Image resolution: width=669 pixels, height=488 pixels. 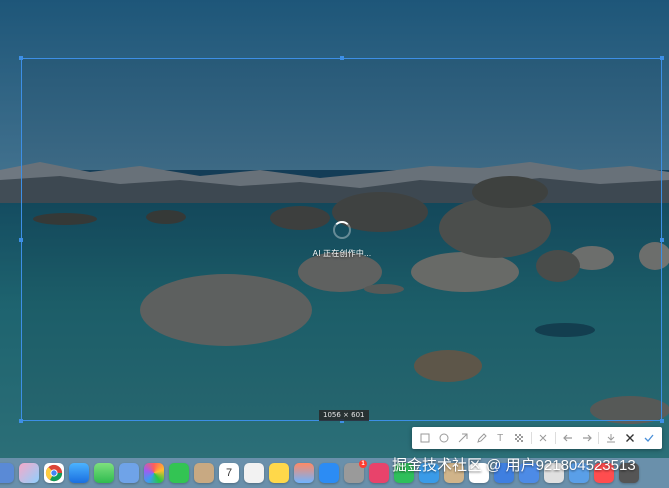 What do you see at coordinates (179, 473) in the screenshot?
I see `facetime-icon` at bounding box center [179, 473].